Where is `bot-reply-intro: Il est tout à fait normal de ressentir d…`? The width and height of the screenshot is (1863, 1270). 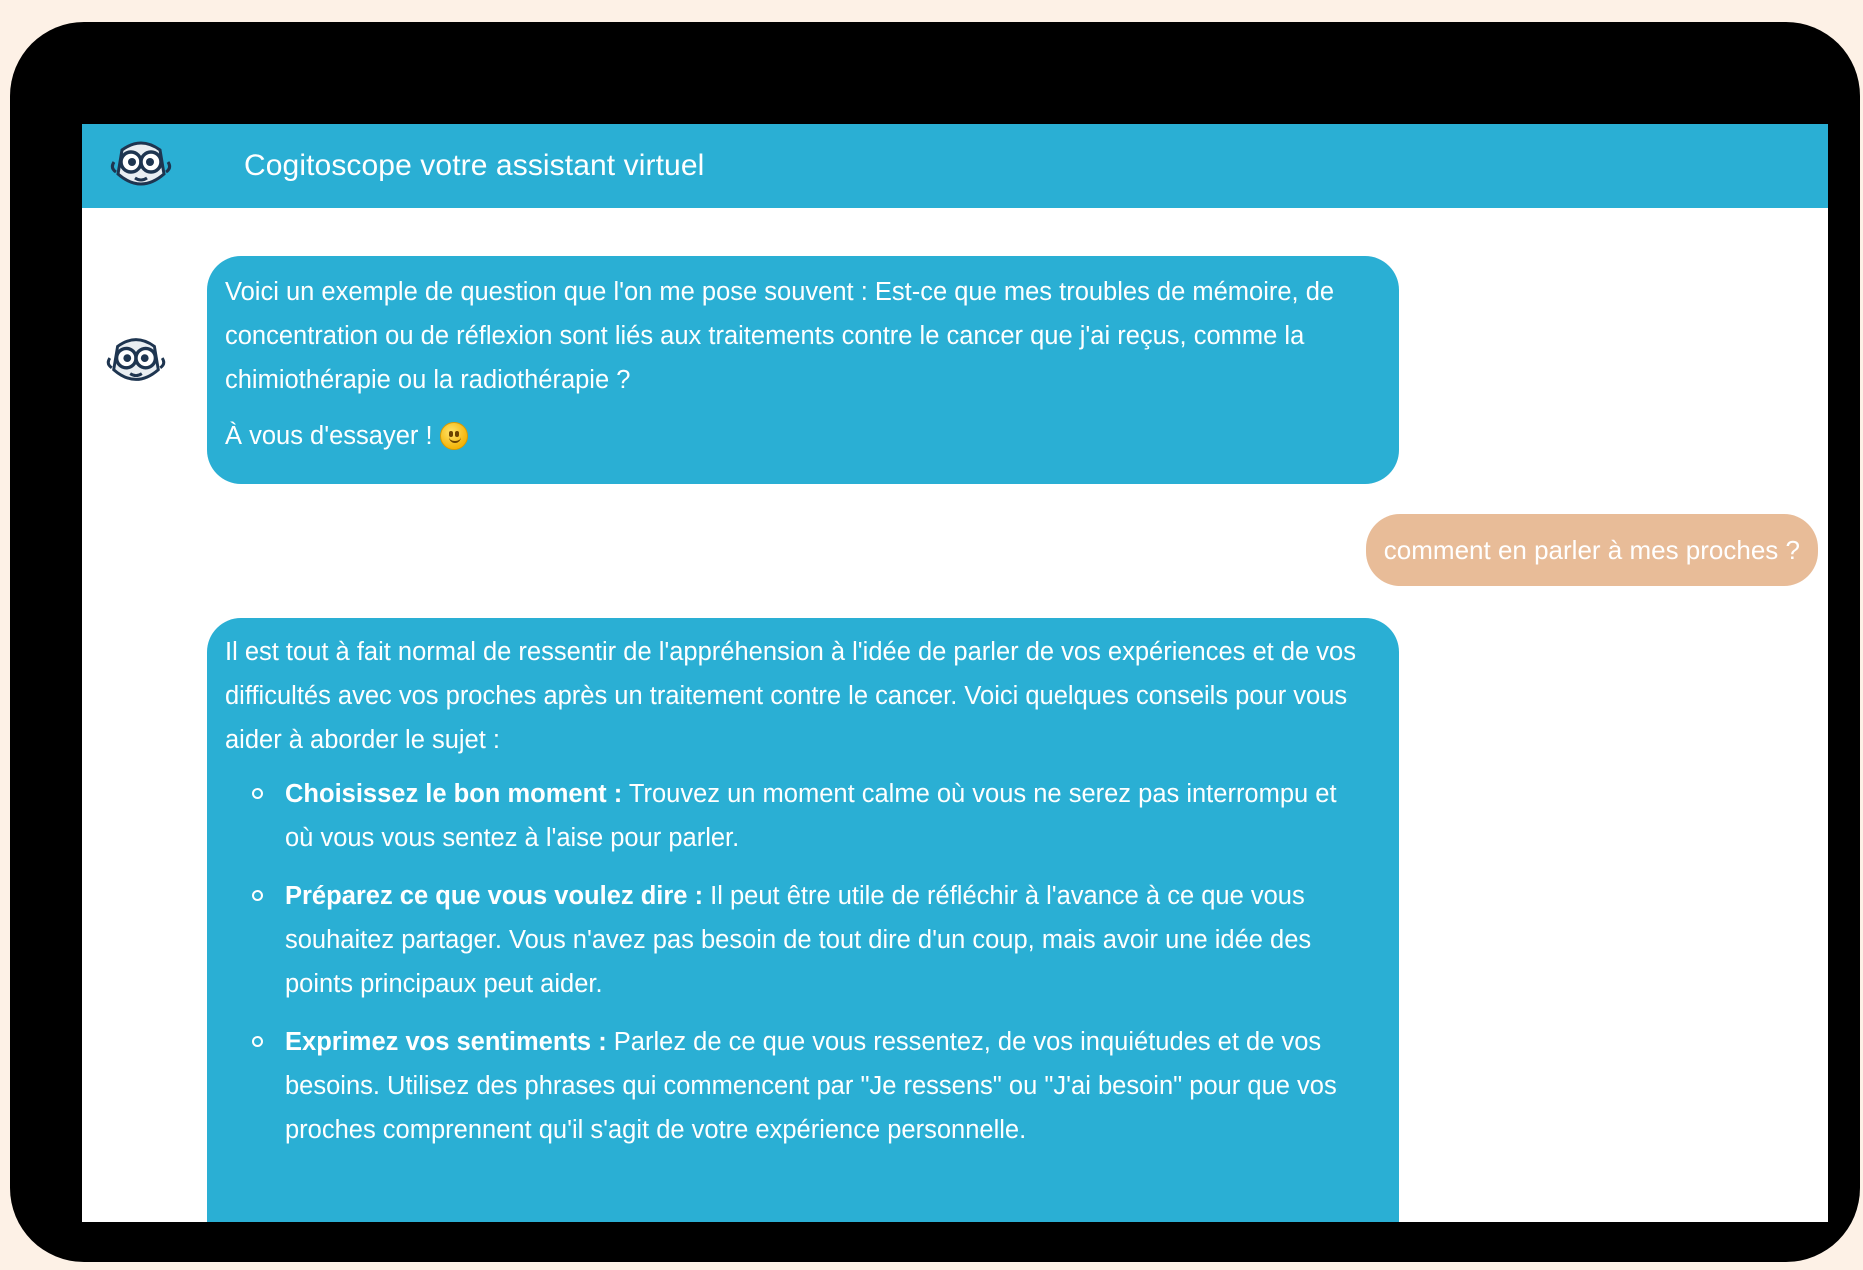 bot-reply-intro: Il est tout à fait normal de ressentir d… is located at coordinates (790, 696).